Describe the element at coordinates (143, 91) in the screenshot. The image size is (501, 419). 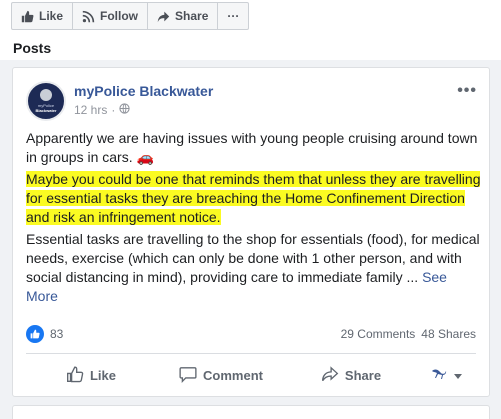
I see `page-name-link: myPolice Blackwater` at that location.